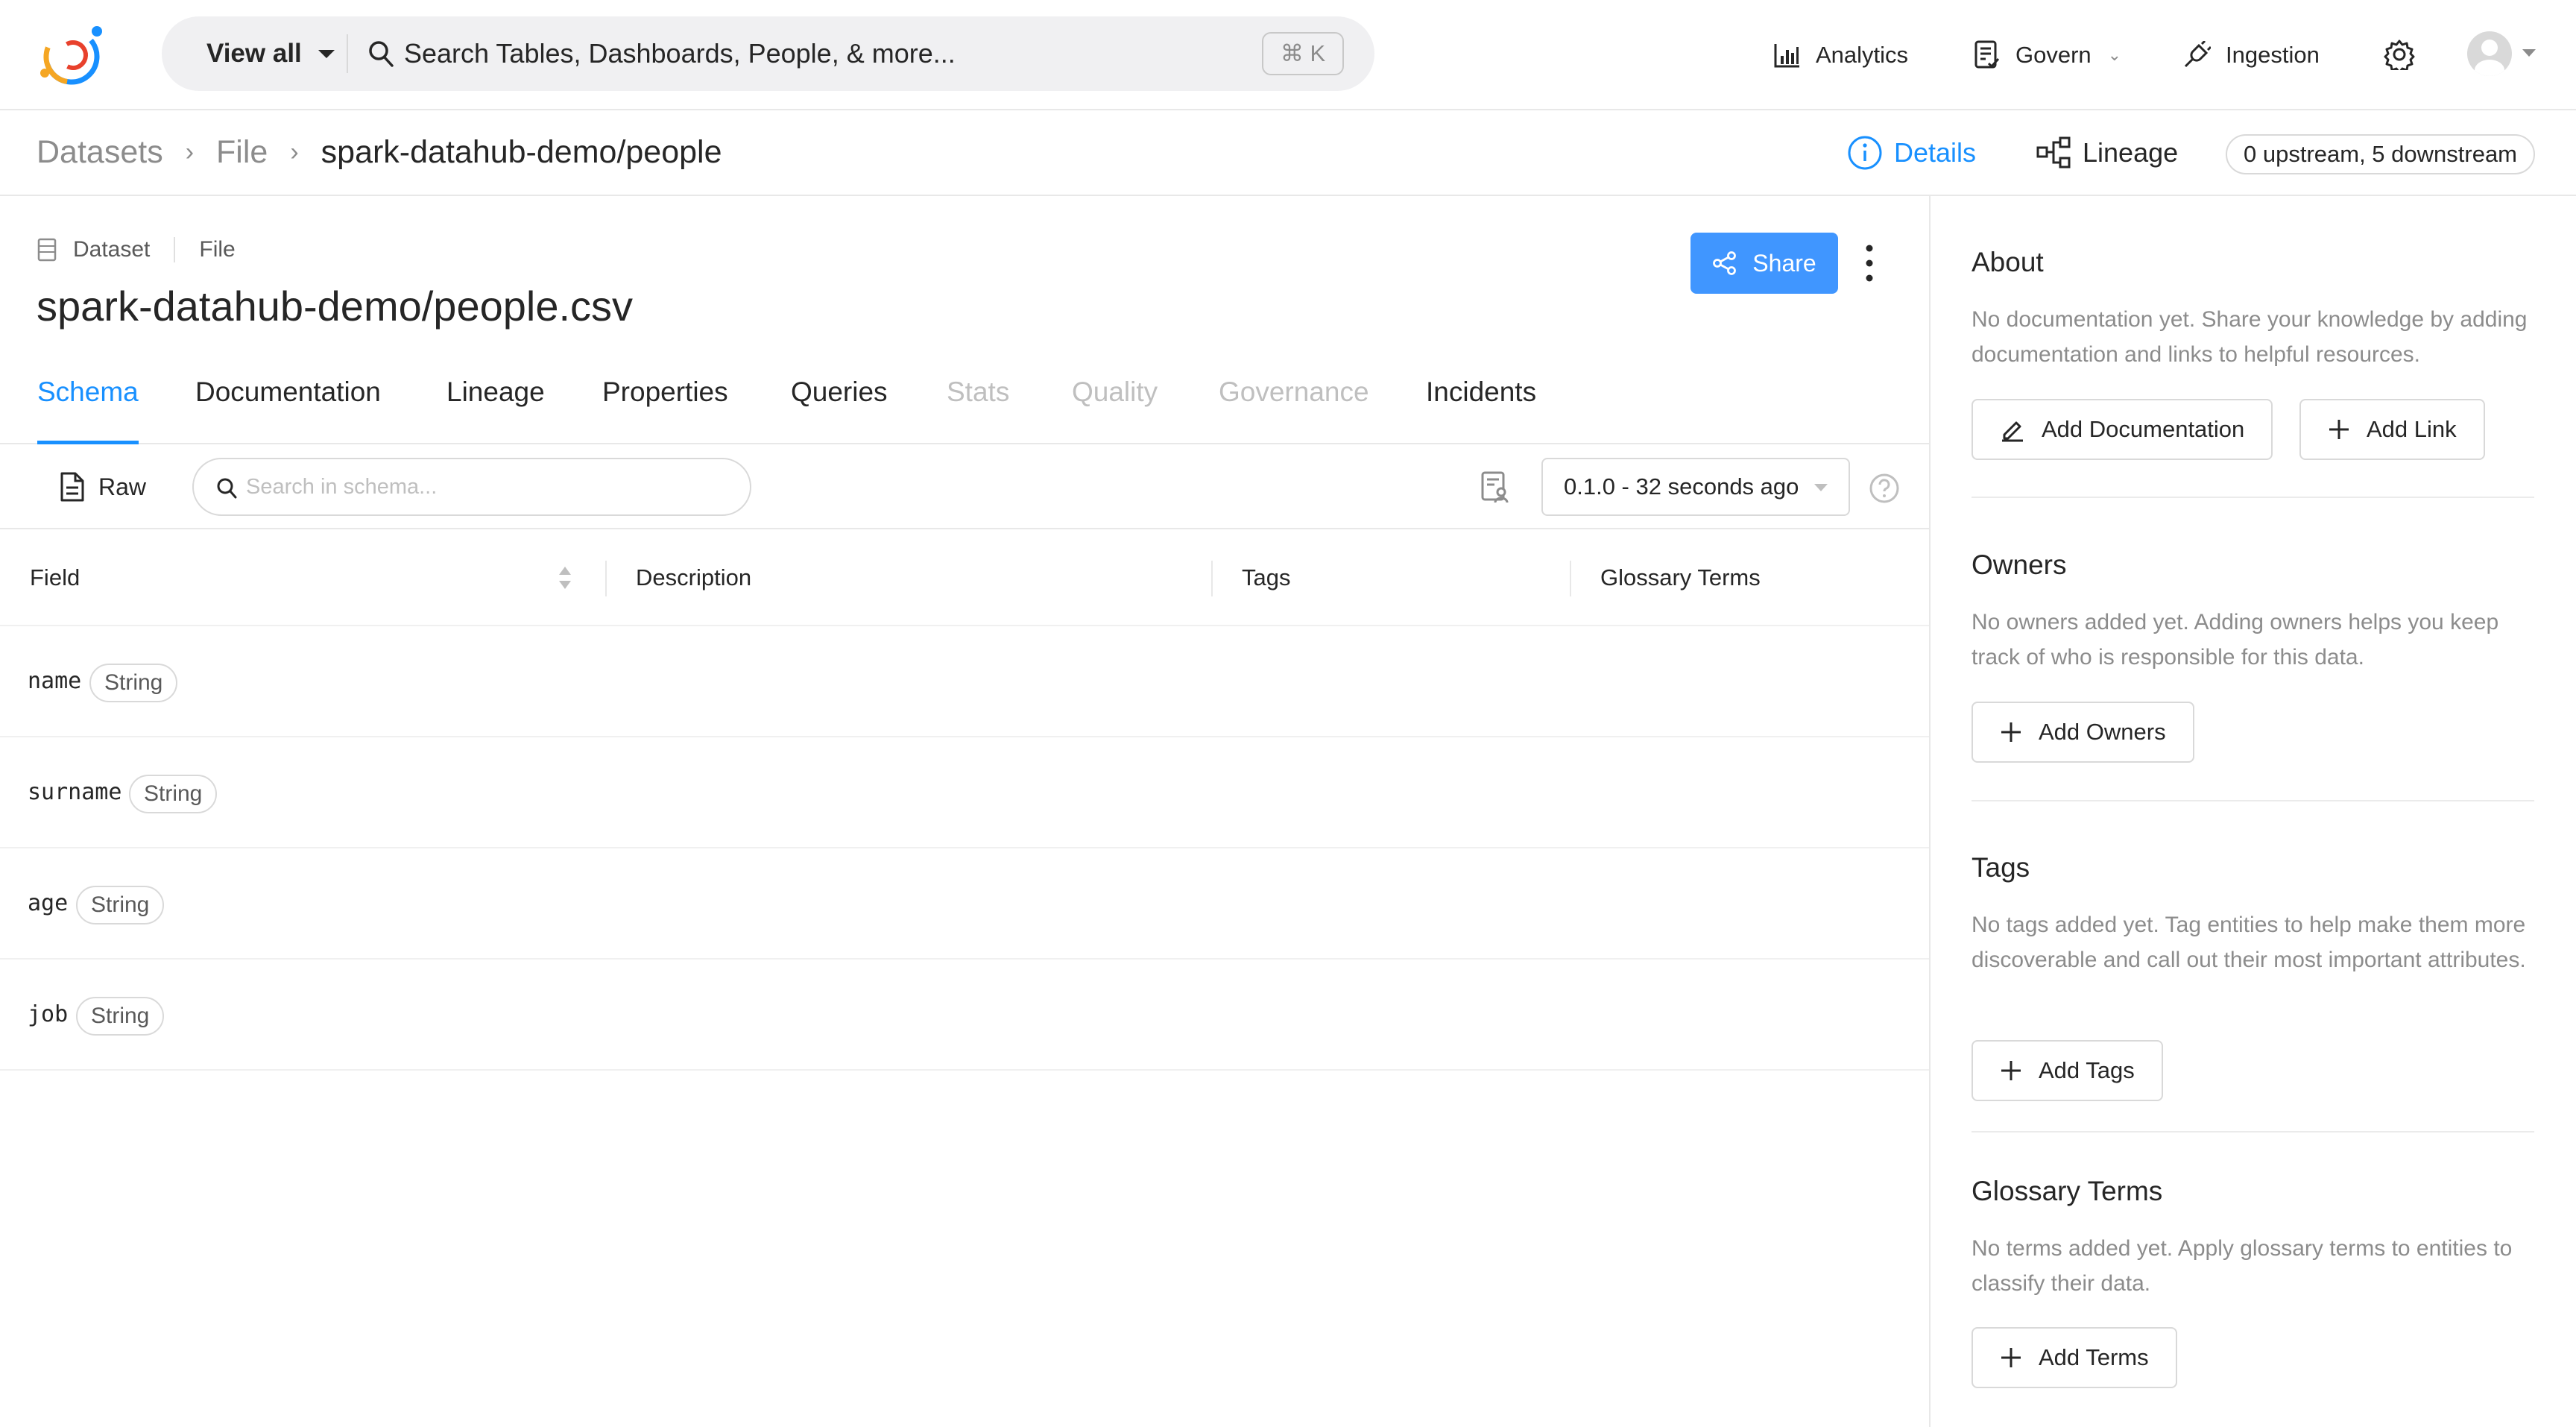  I want to click on details-view-label: Details, so click(1935, 152).